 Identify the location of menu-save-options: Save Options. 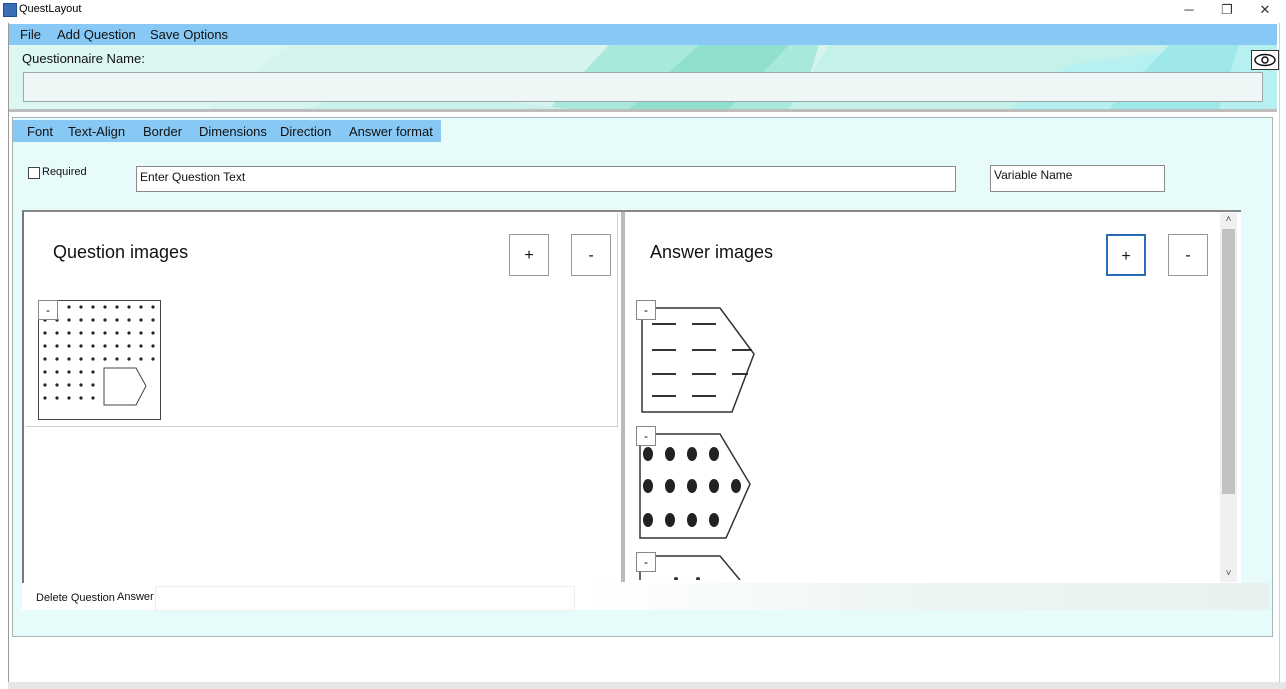
(189, 34).